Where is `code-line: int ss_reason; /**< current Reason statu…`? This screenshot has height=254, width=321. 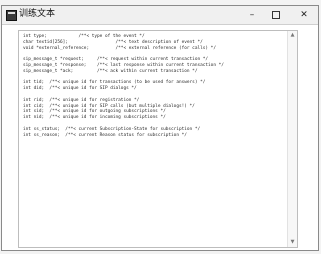 code-line: int ss_reason; /**< current Reason statu… is located at coordinates (105, 135).